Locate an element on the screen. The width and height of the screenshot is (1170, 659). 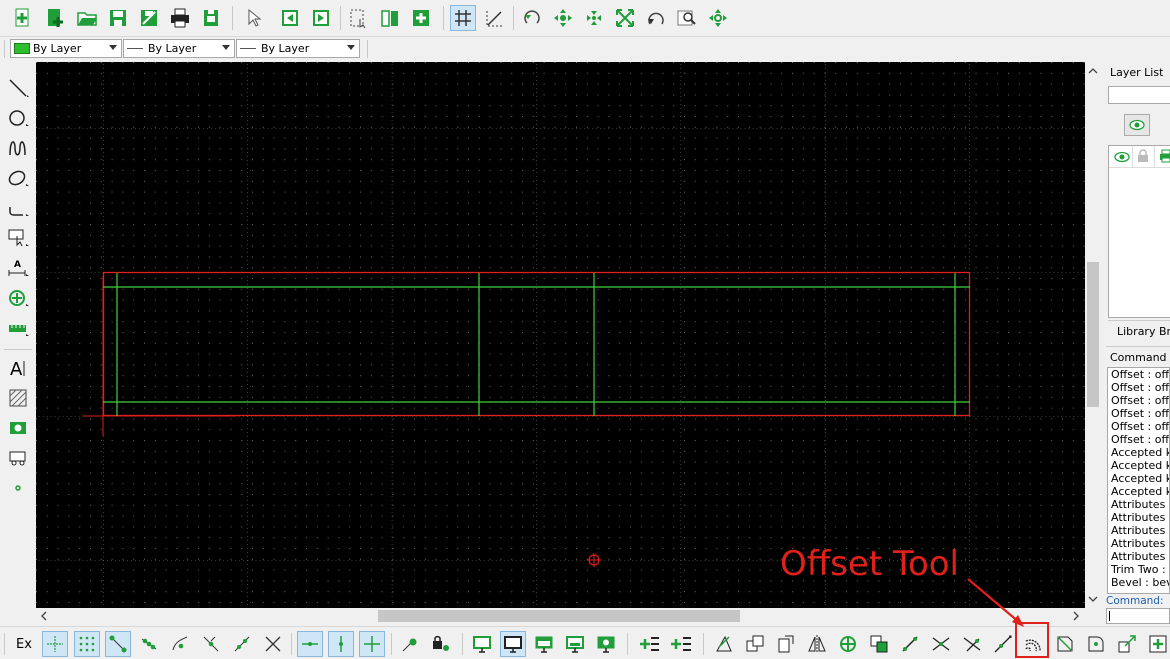
move-copy-icon is located at coordinates (724, 644).